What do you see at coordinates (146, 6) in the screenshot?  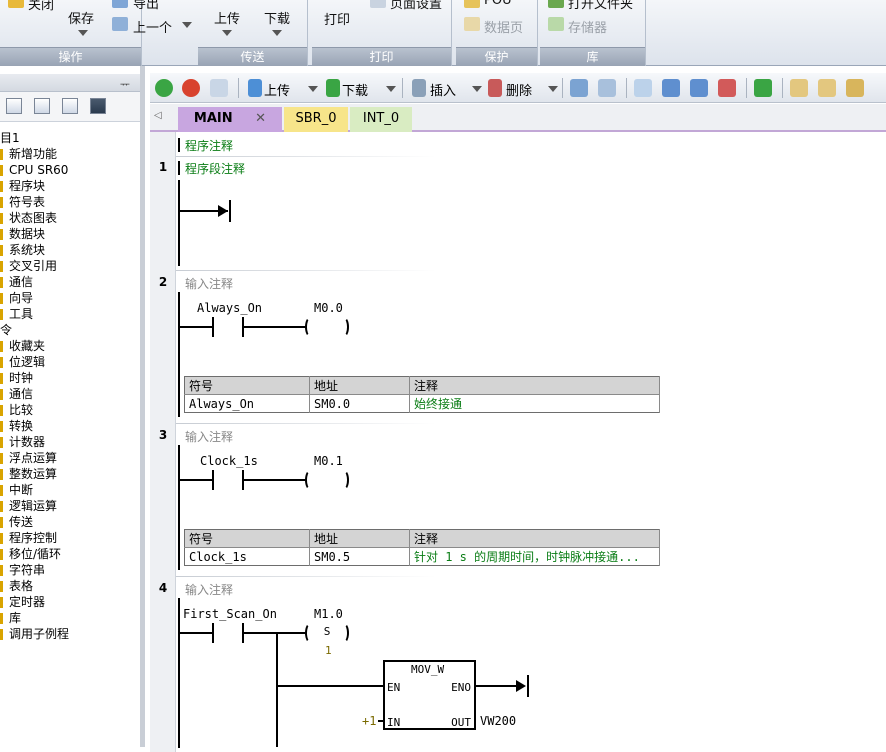 I see `export-button: 导出` at bounding box center [146, 6].